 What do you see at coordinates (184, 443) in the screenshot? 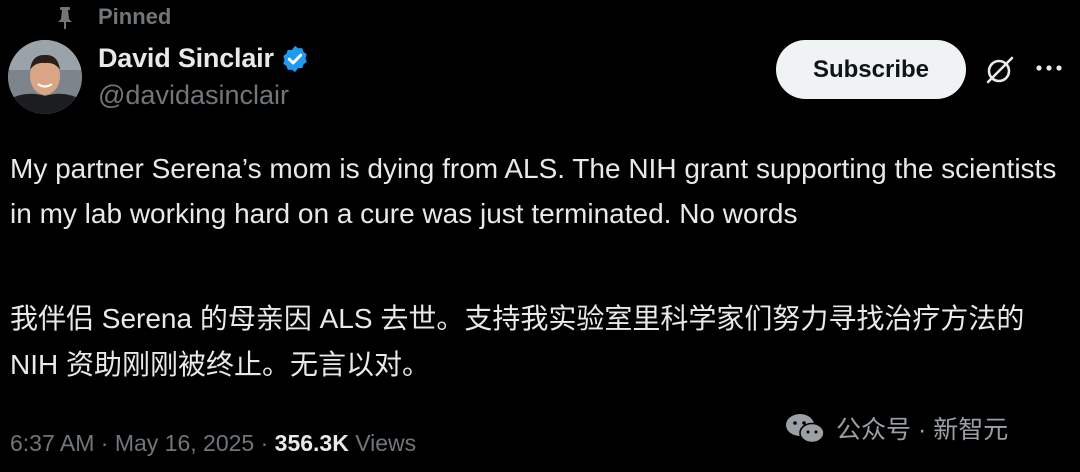
I see `tweet-date: May 16, 2025` at bounding box center [184, 443].